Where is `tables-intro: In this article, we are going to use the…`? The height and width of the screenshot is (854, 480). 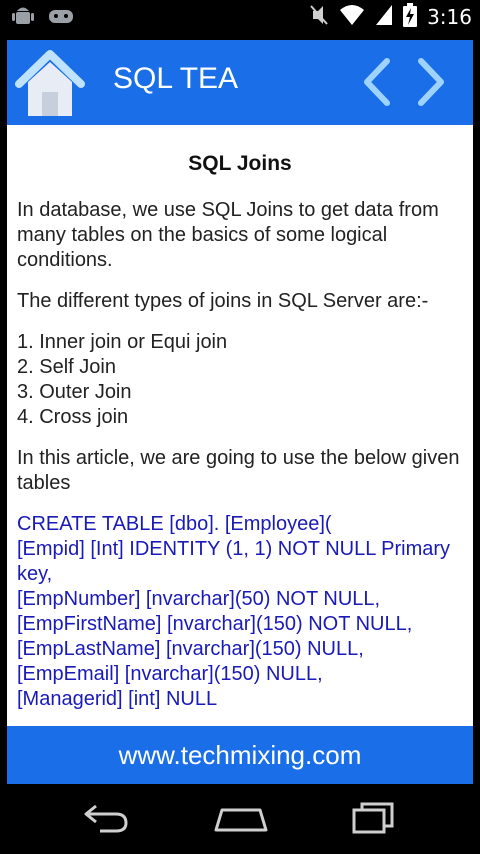 tables-intro: In this article, we are going to use the… is located at coordinates (238, 470).